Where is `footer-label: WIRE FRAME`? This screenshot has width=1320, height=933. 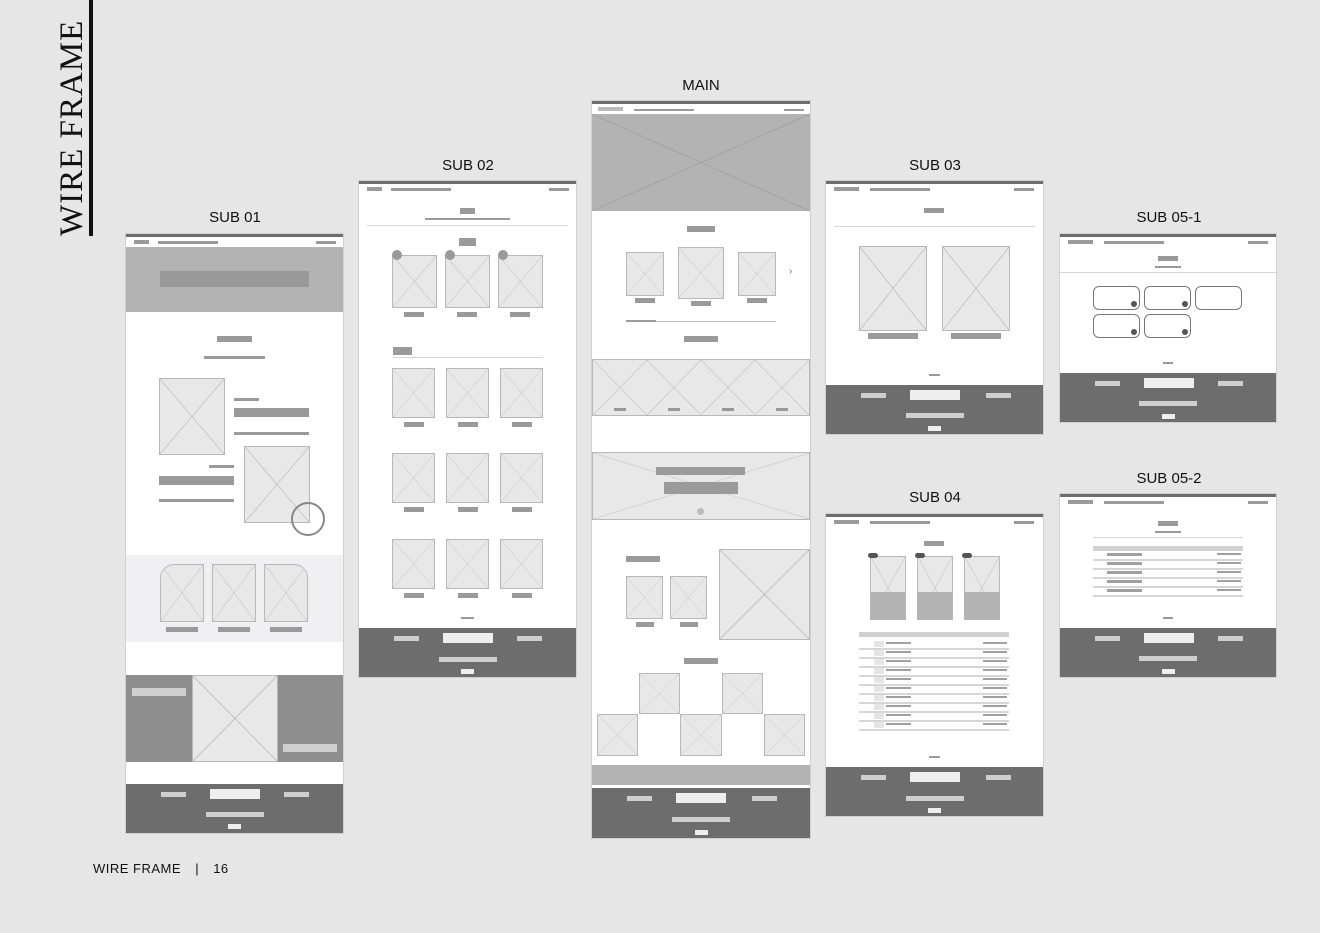
footer-label: WIRE FRAME is located at coordinates (137, 868).